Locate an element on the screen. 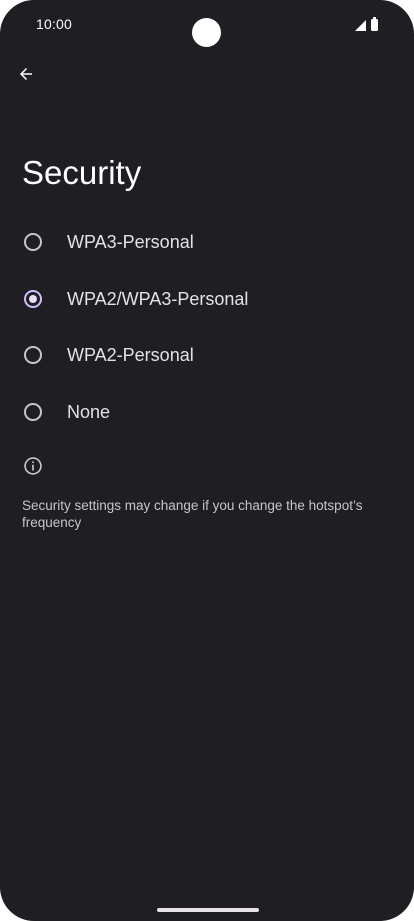  info-icon is located at coordinates (33, 466).